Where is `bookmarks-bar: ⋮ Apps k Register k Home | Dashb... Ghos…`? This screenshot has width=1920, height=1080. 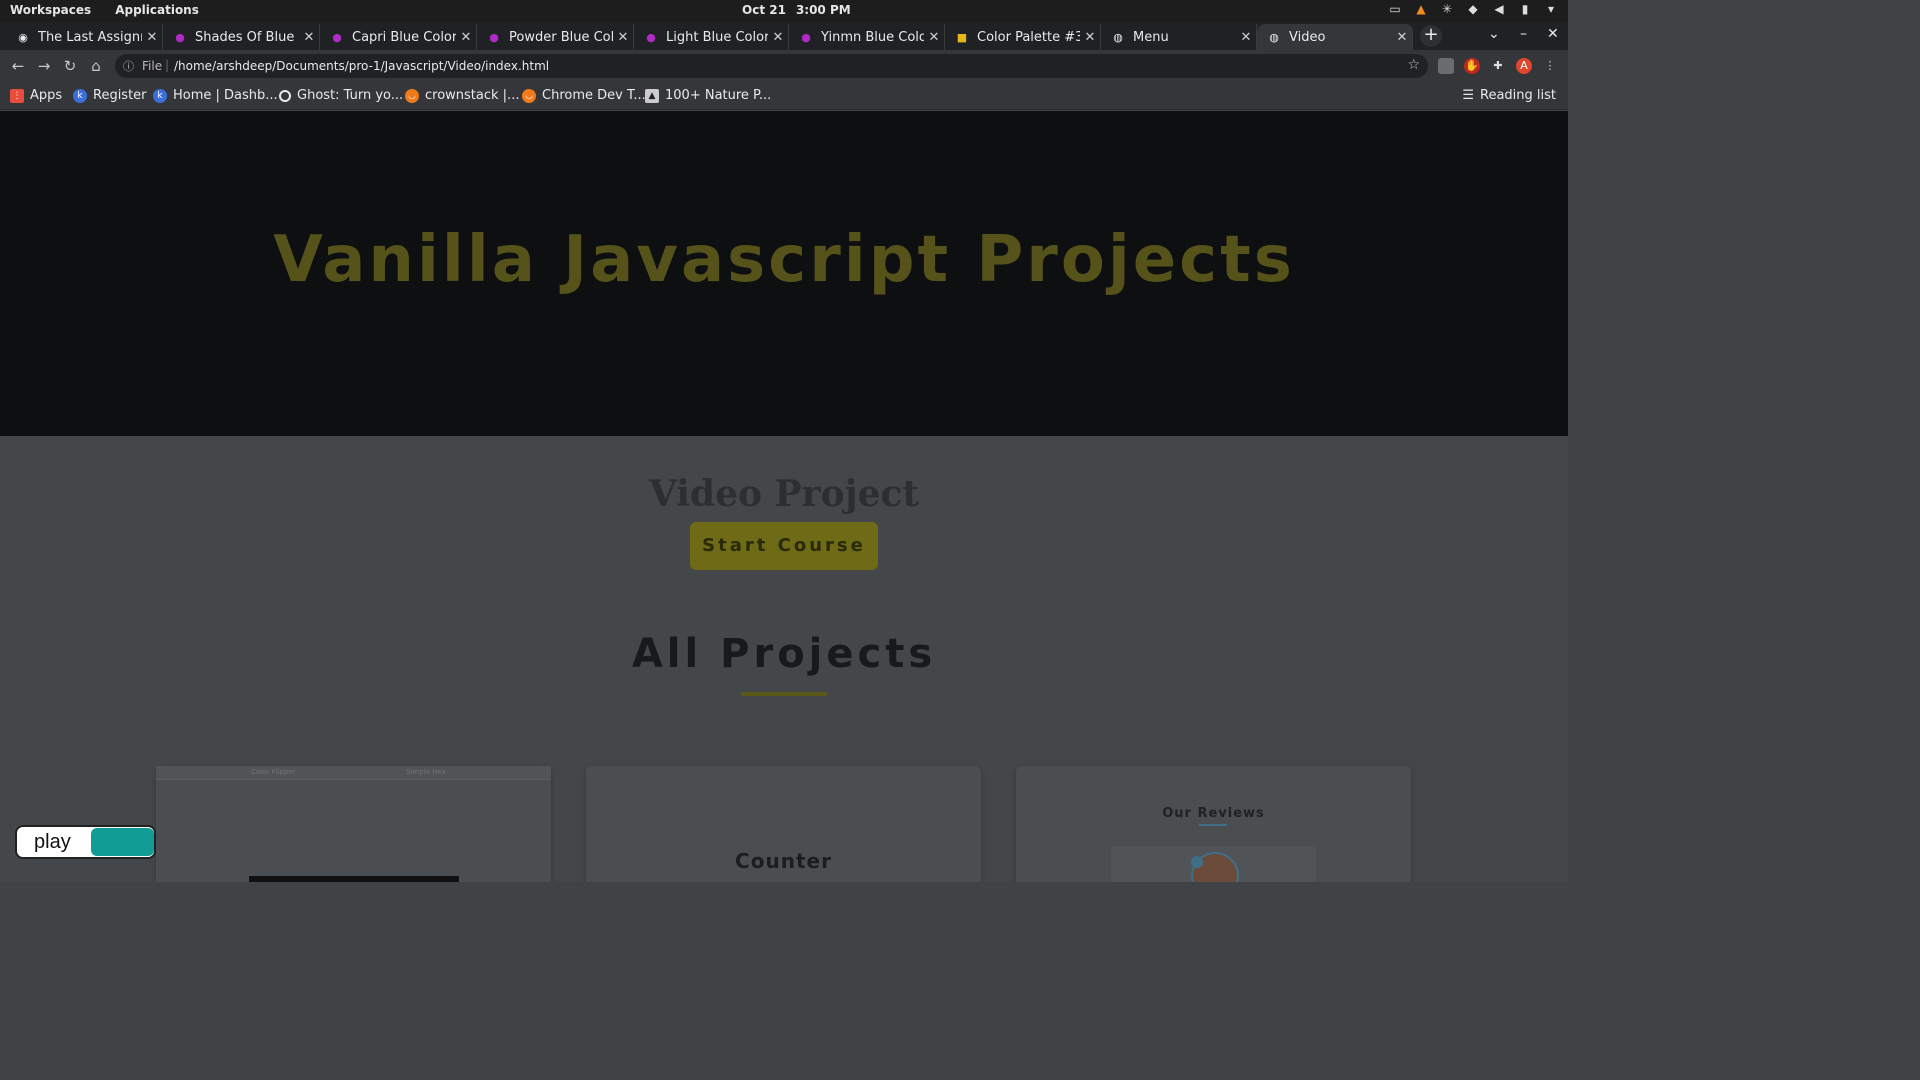 bookmarks-bar: ⋮ Apps k Register k Home | Dashb... Ghos… is located at coordinates (784, 96).